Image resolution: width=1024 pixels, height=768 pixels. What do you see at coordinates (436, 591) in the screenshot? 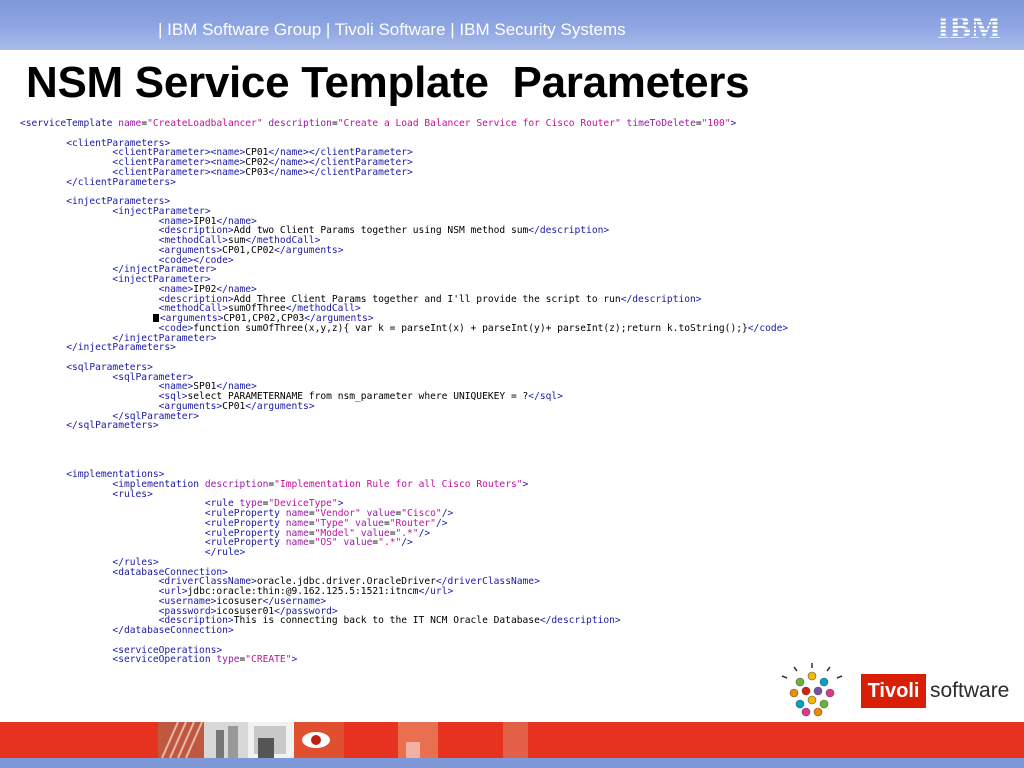
I see `xml-tag: </url>` at bounding box center [436, 591].